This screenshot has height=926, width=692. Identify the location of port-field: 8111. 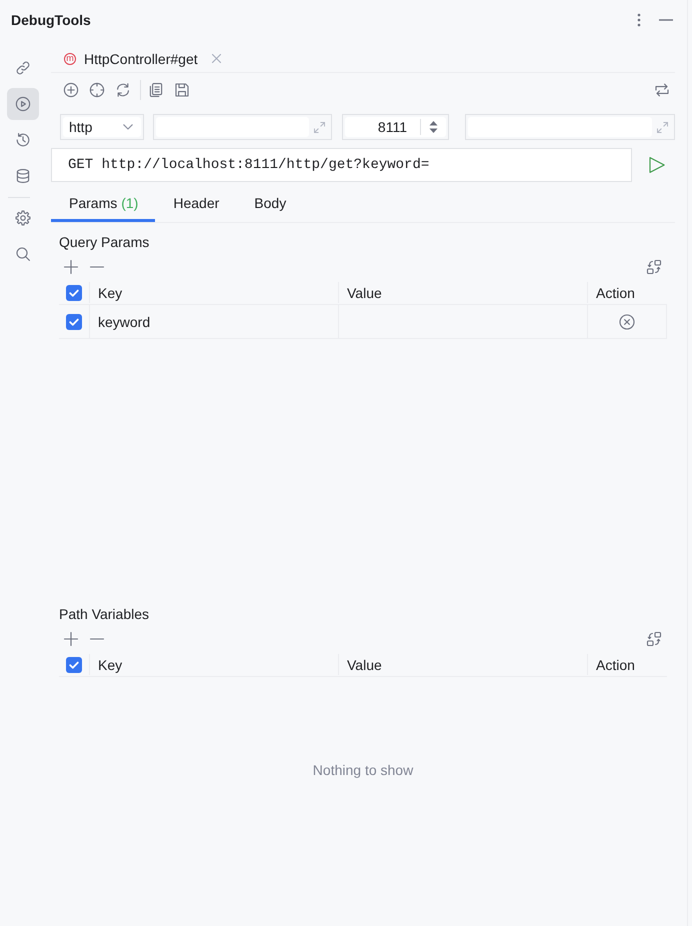
(395, 127).